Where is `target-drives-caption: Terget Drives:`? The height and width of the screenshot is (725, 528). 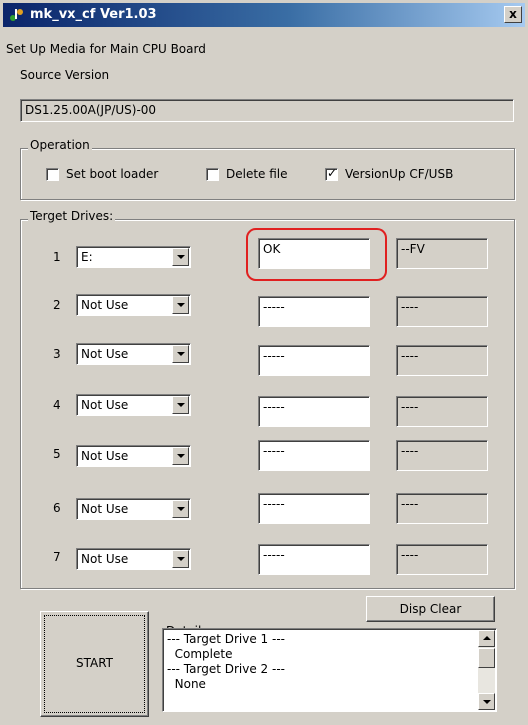
target-drives-caption: Terget Drives: is located at coordinates (72, 216).